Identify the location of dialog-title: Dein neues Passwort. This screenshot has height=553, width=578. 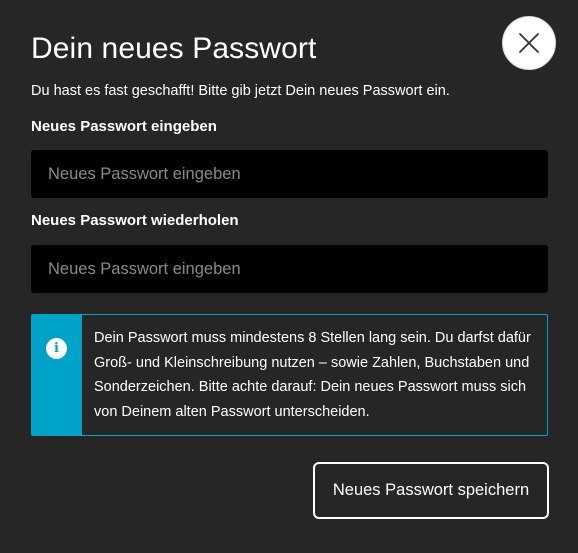
(174, 48).